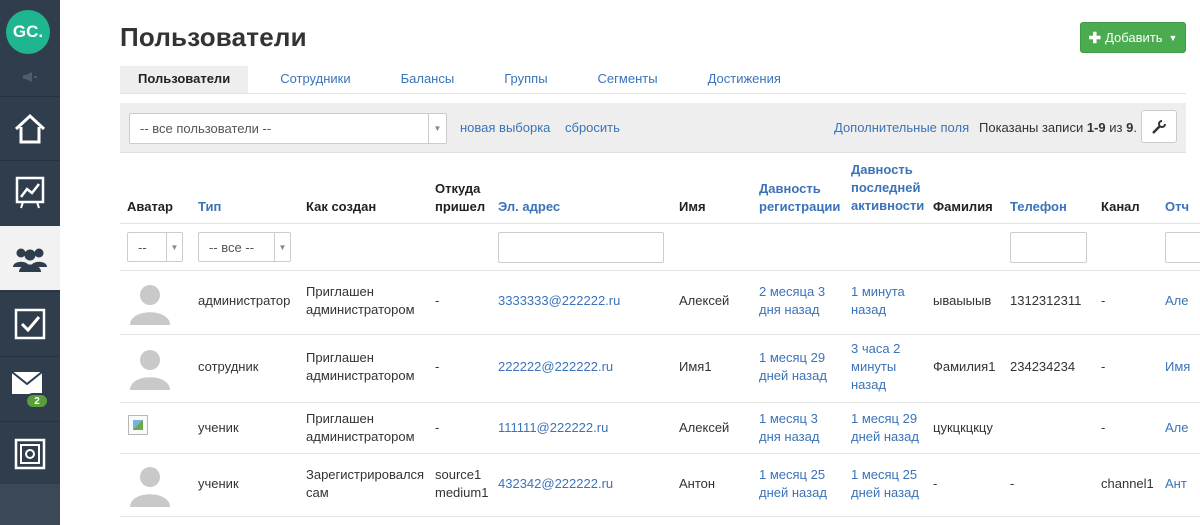  Describe the element at coordinates (421, 80) in the screenshot. I see `tab-balances: Балансы` at that location.